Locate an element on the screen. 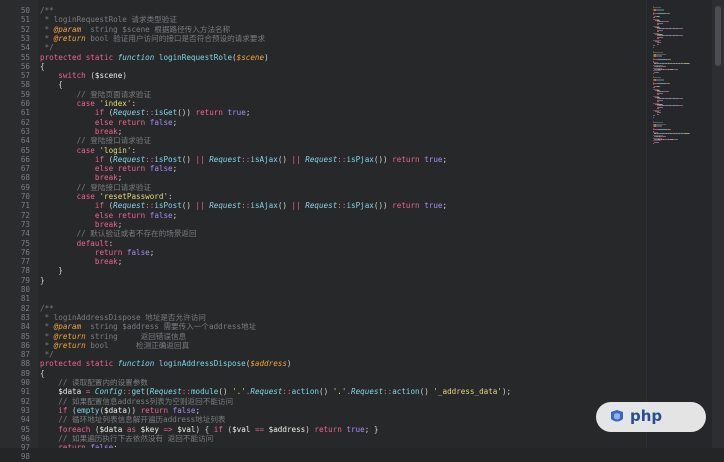 Image resolution: width=724 pixels, height=462 pixels. line-number: 66 is located at coordinates (25, 159).